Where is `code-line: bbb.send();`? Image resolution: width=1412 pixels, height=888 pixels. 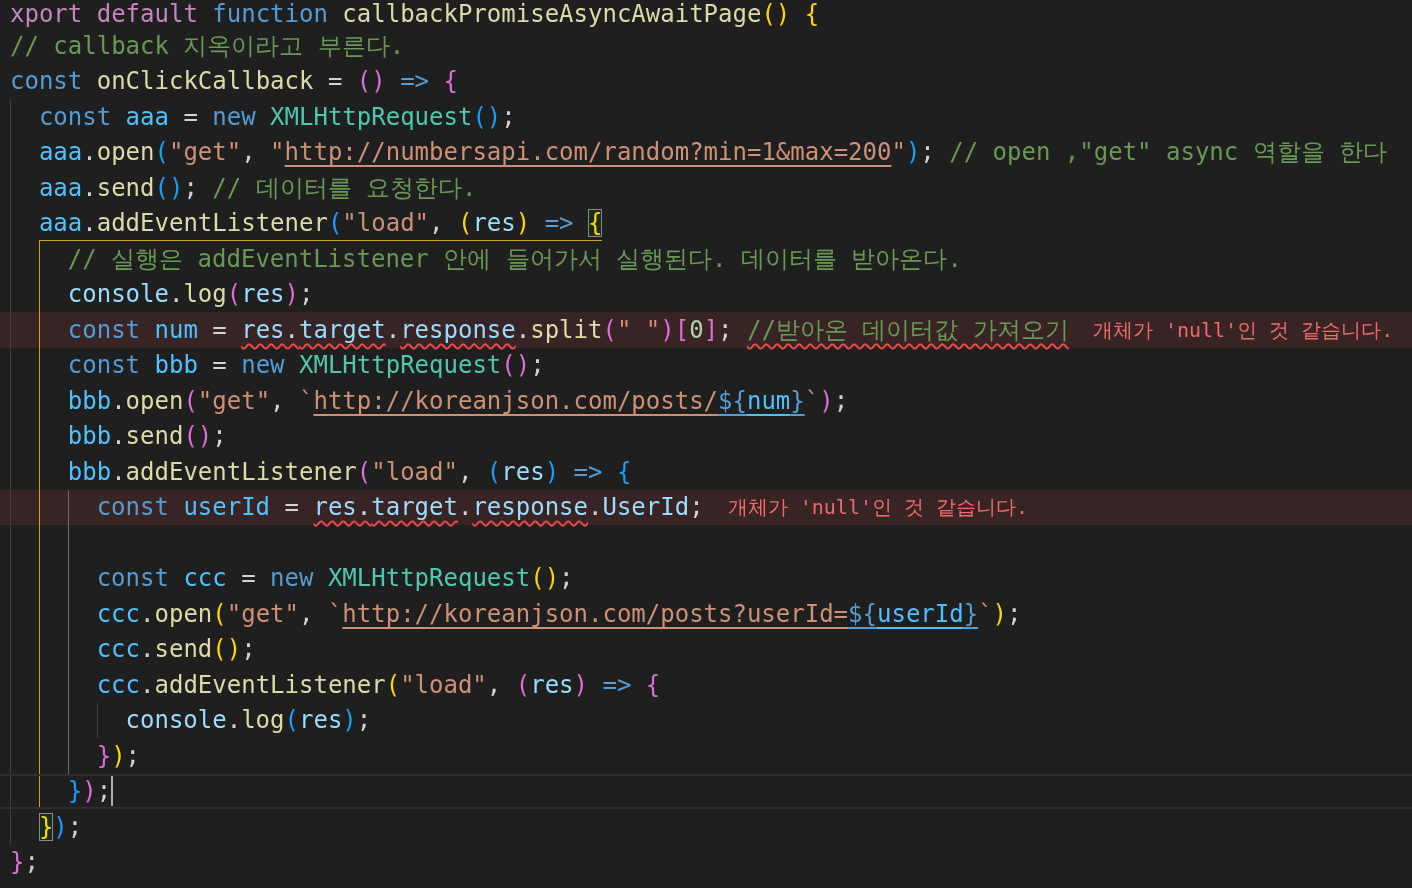 code-line: bbb.send(); is located at coordinates (147, 436).